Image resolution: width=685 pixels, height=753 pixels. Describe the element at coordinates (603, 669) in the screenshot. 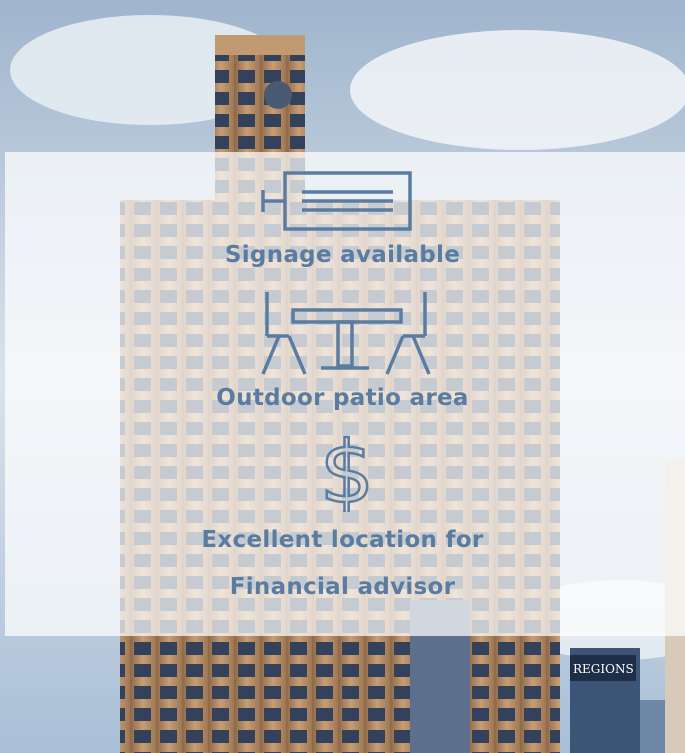

I see `regions-sign: REGIONS` at that location.